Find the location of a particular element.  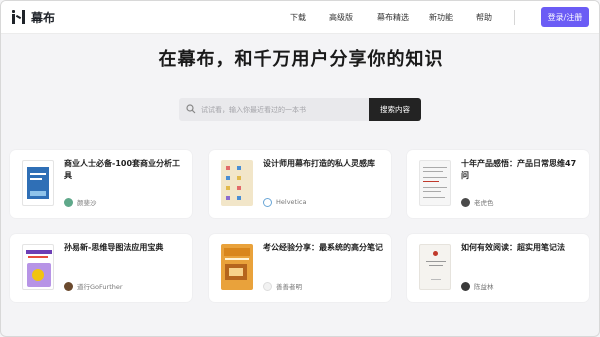

card-author: 善善者明 is located at coordinates (282, 286).